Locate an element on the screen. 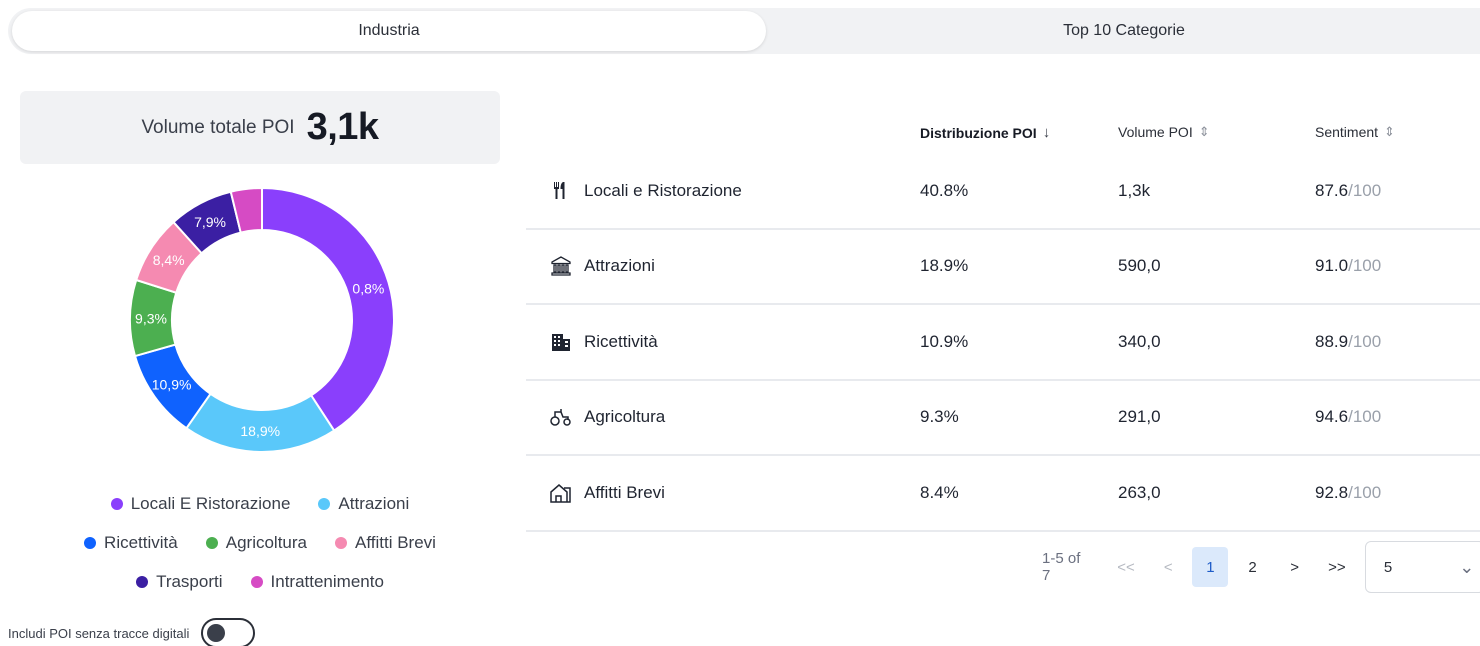 This screenshot has height=646, width=1480. row-sentiment: 94.6/100 is located at coordinates (1348, 417).